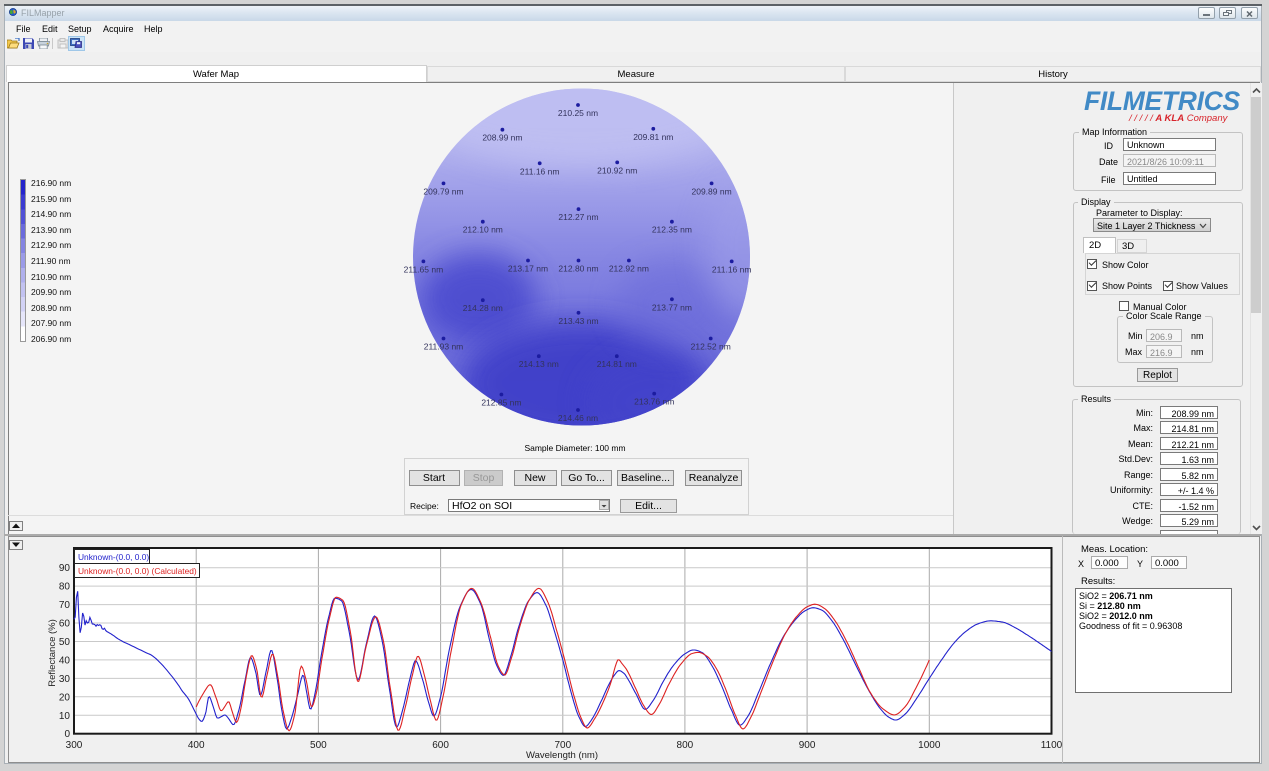 This screenshot has width=1269, height=771. I want to click on svg-text: 212.80 nm, so click(578, 269).